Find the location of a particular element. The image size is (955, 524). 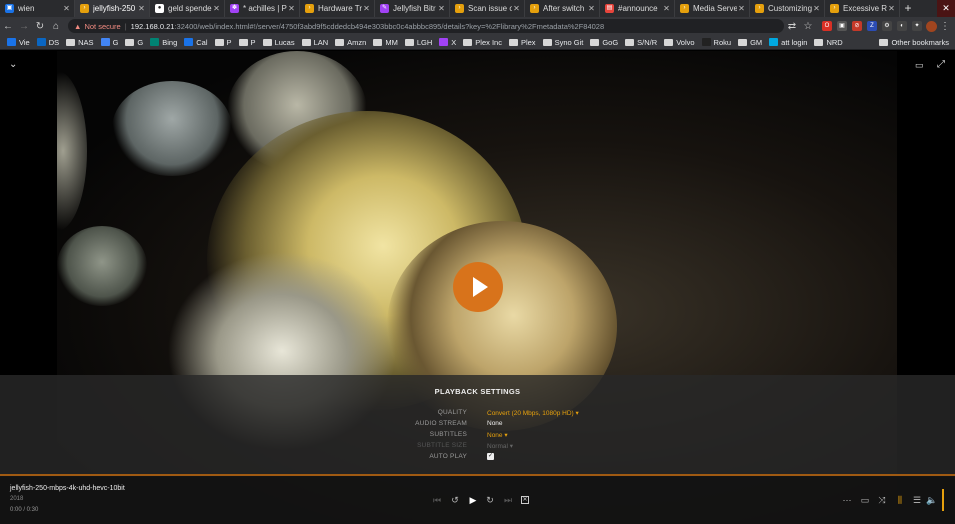

settings-sliders-icon: ⫼ is located at coordinates (900, 500).